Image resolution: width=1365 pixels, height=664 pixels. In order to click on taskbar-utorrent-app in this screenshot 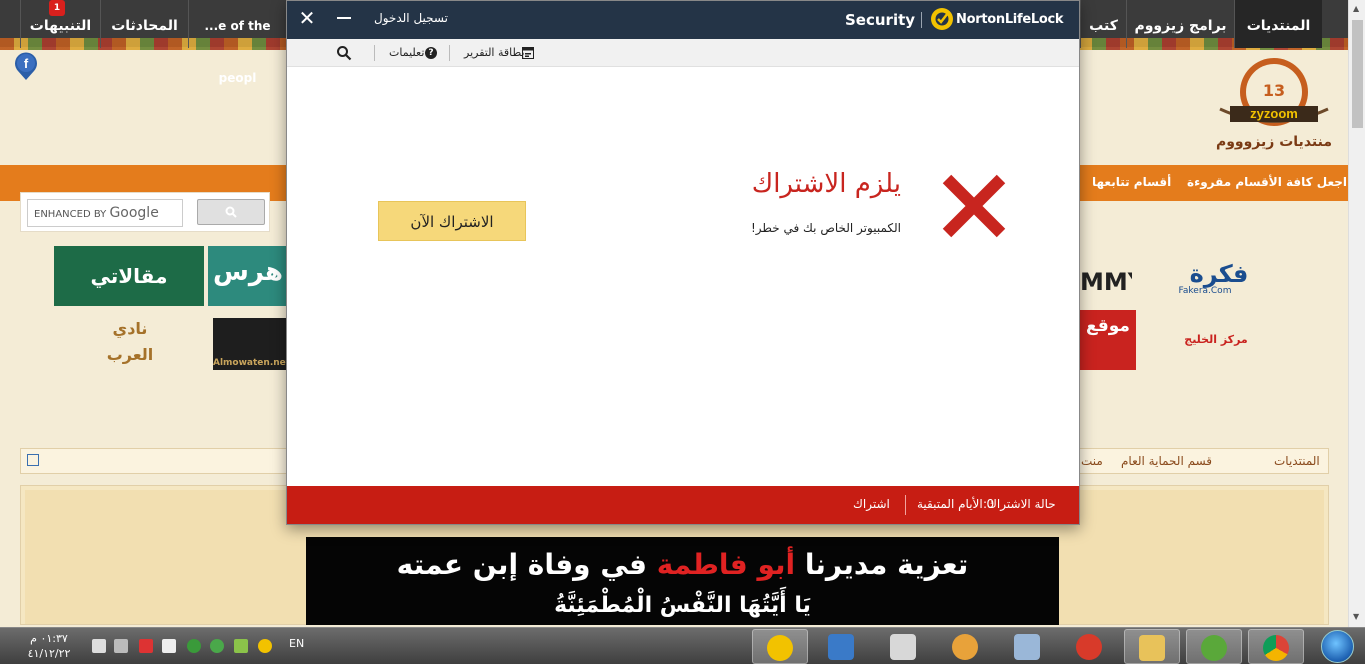, I will do `click(1214, 646)`.